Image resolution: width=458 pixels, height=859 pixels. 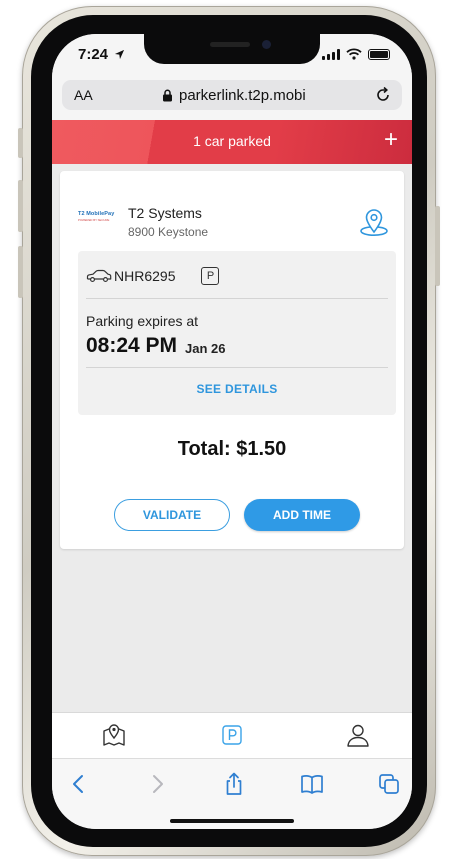 What do you see at coordinates (302, 515) in the screenshot?
I see `add-time-button: ADD TIME` at bounding box center [302, 515].